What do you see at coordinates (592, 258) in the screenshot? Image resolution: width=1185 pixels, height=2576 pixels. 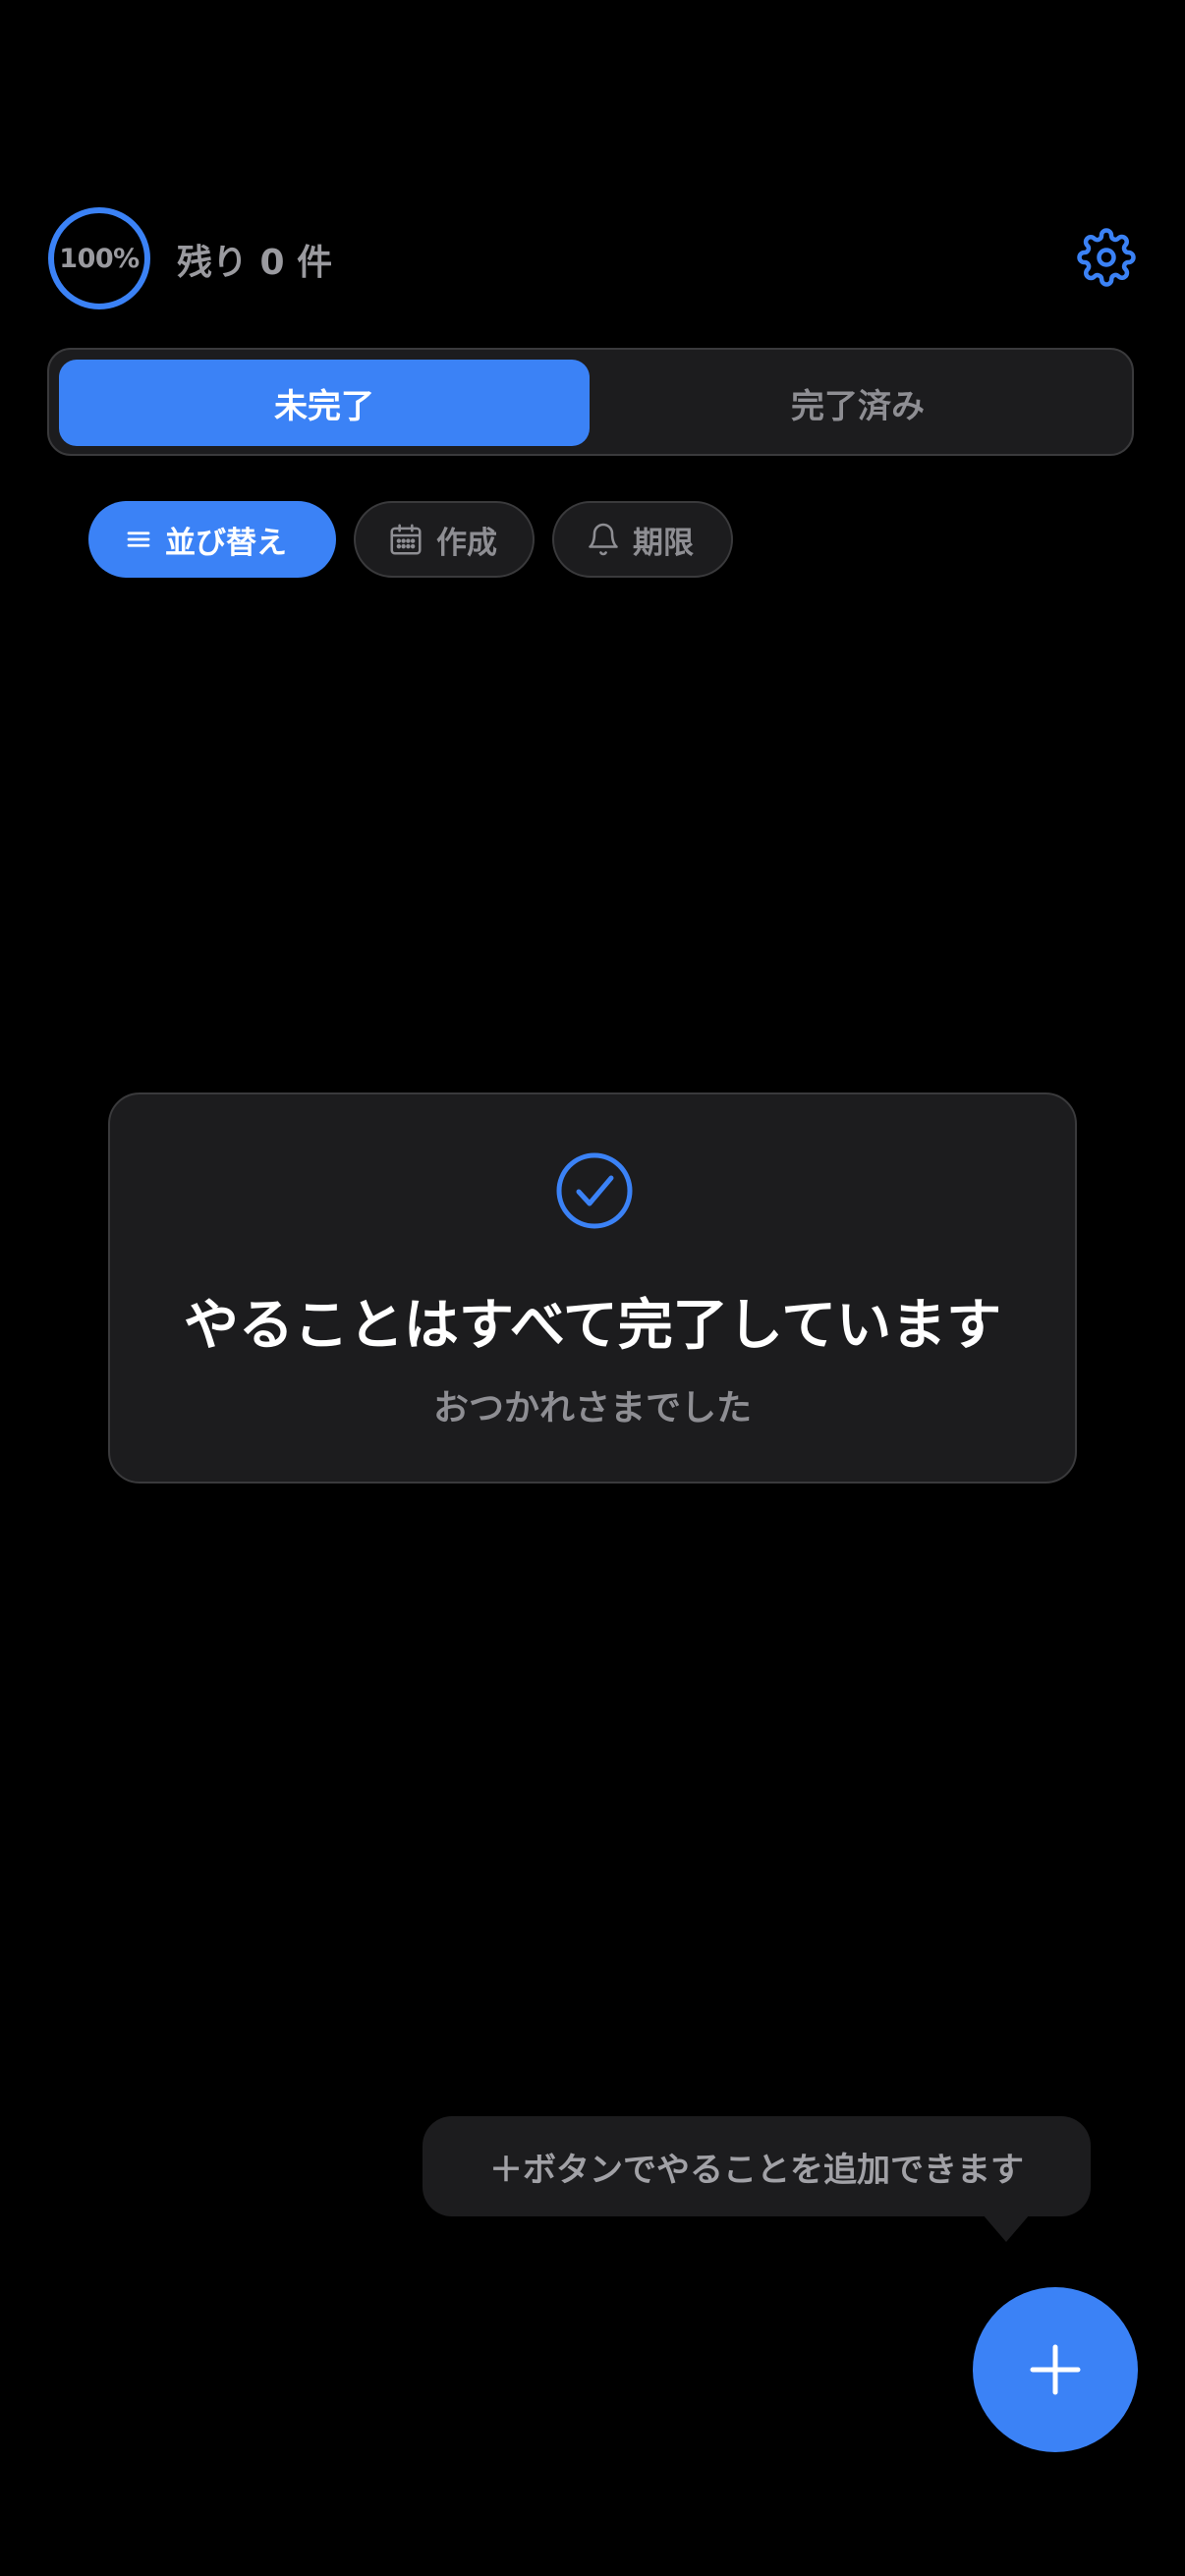 I see `header: 100% 残り 0 件` at bounding box center [592, 258].